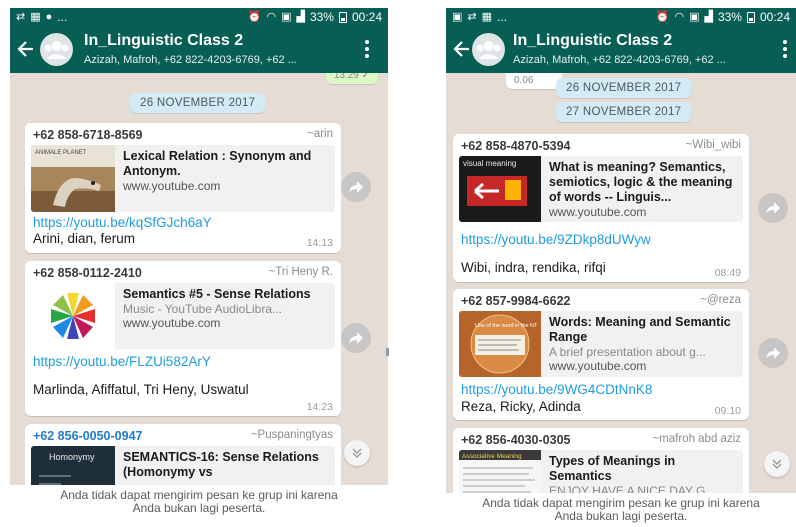 This screenshot has height=527, width=796. What do you see at coordinates (199, 17) in the screenshot?
I see `status-bar: ⇄ ▦ ● ... ⏰ ◠ ▣ ▟ 33% 00:24` at bounding box center [199, 17].